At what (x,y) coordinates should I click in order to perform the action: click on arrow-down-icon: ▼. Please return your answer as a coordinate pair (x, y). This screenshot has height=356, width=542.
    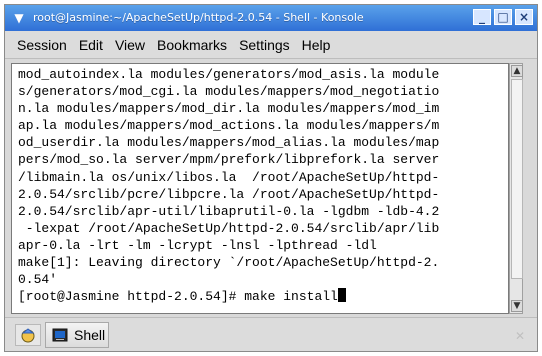
    Looking at the image, I should click on (517, 306).